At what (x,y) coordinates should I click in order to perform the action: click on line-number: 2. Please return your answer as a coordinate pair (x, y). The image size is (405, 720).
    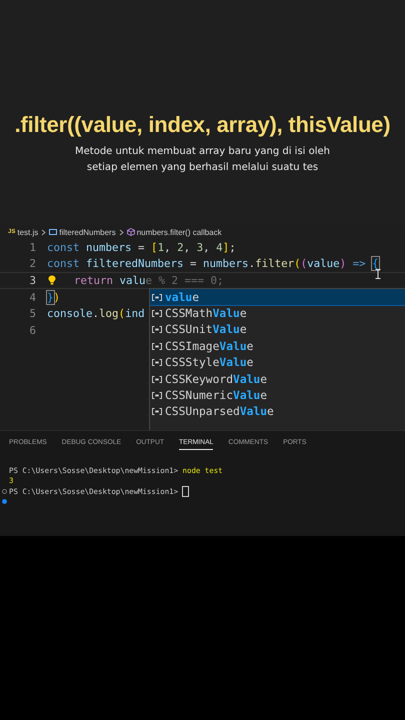
    Looking at the image, I should click on (32, 263).